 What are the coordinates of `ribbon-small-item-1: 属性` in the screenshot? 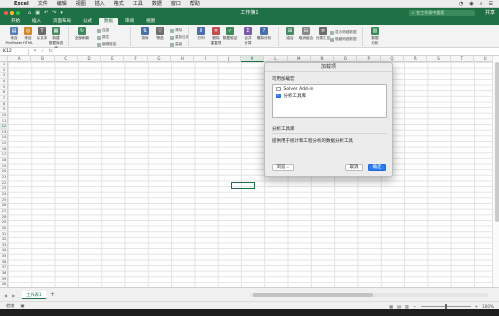 It's located at (103, 37).